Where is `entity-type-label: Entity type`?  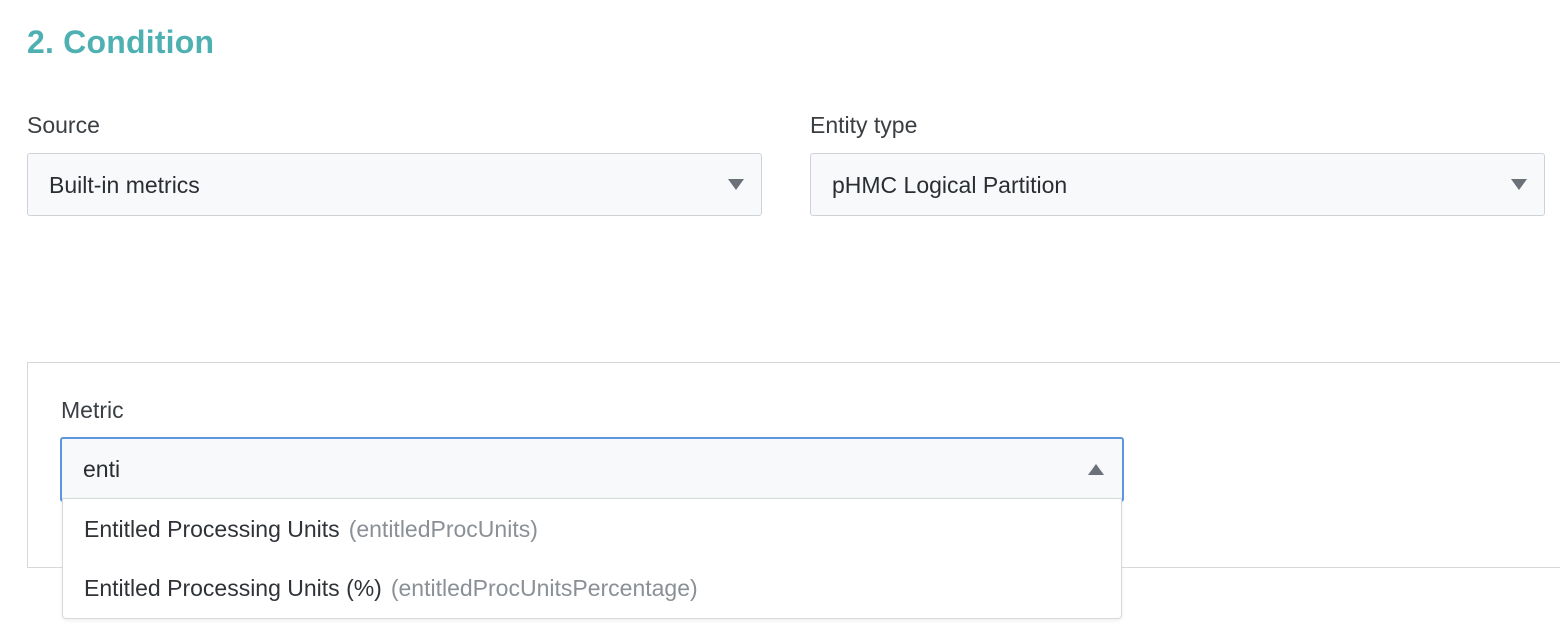 entity-type-label: Entity type is located at coordinates (864, 125).